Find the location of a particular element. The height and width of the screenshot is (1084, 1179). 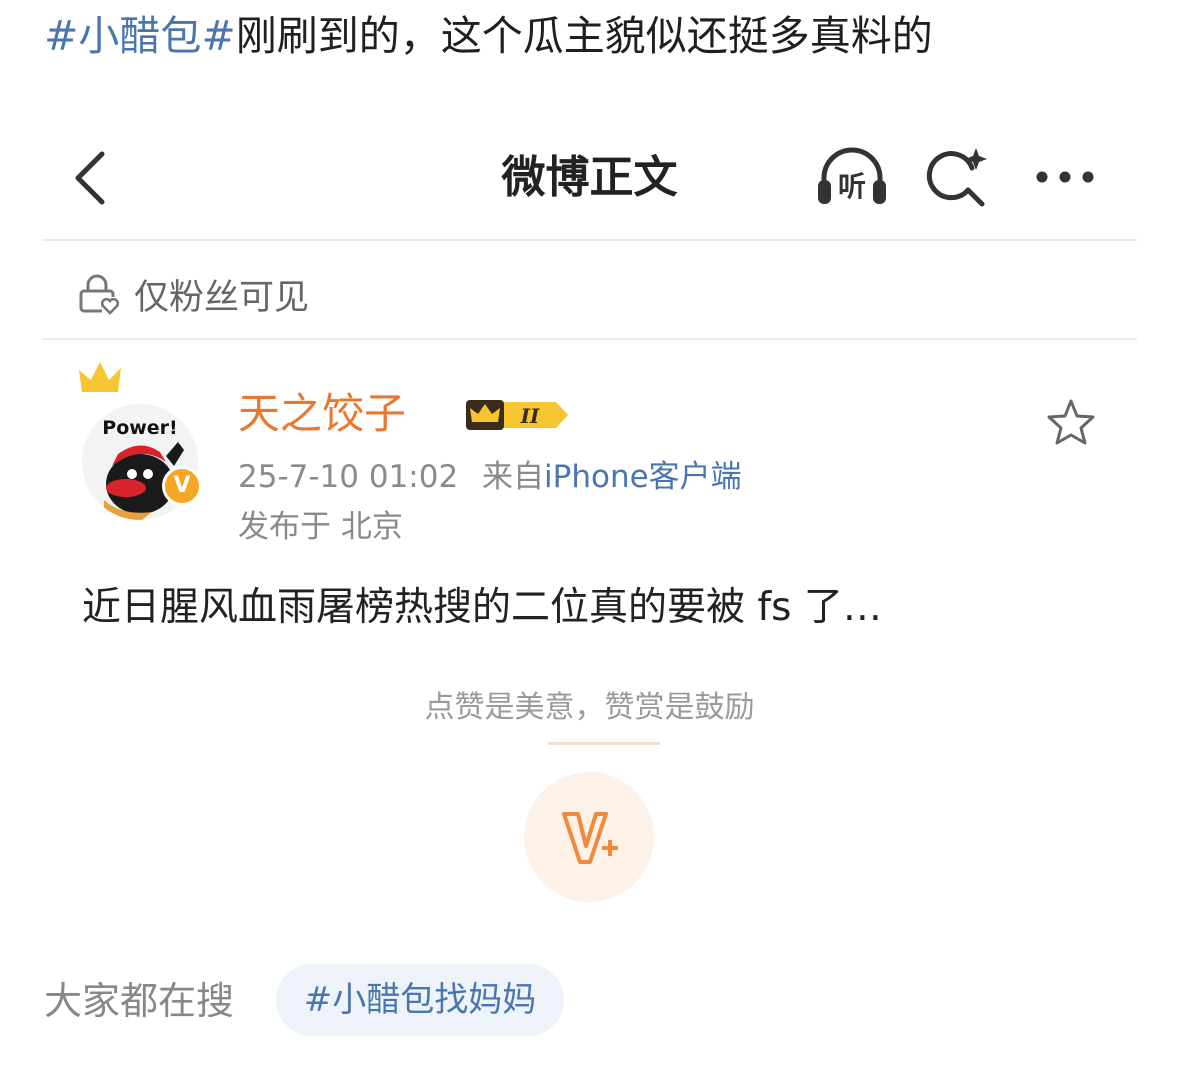

post-caption: #小醋包#刚刷到的，这个瓜主貌似还挺多真料的 is located at coordinates (488, 36).